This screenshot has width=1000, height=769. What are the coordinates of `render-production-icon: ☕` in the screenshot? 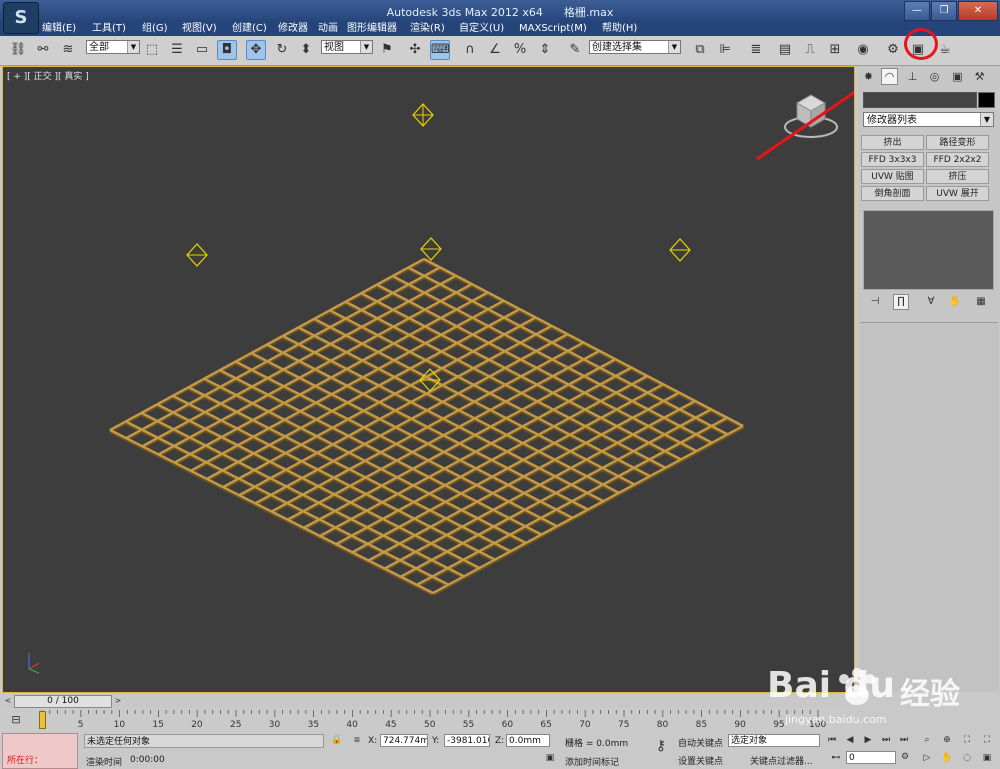 It's located at (945, 50).